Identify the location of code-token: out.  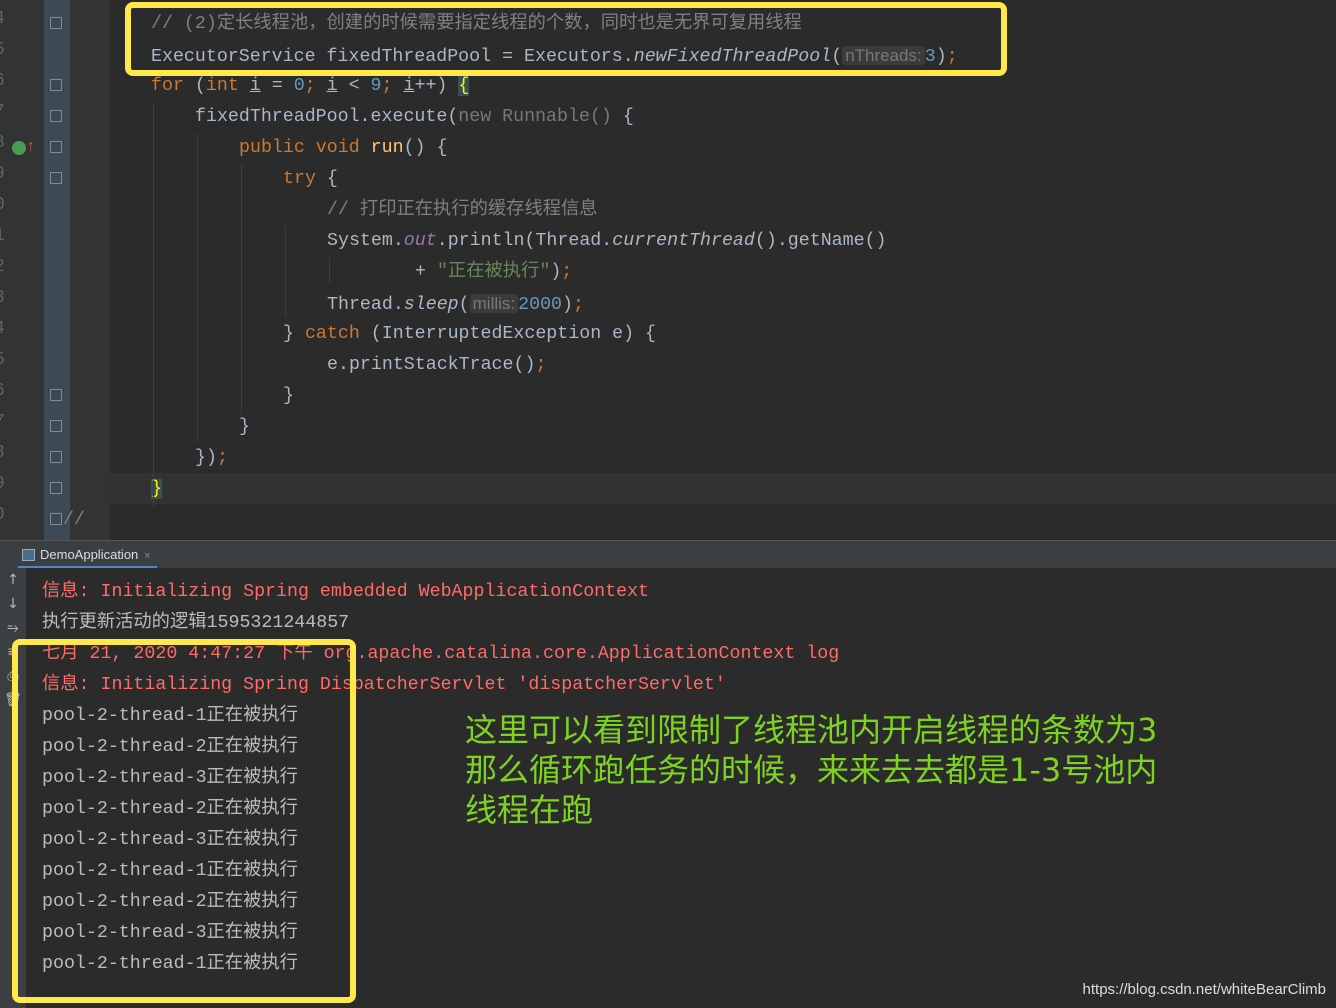
(420, 241).